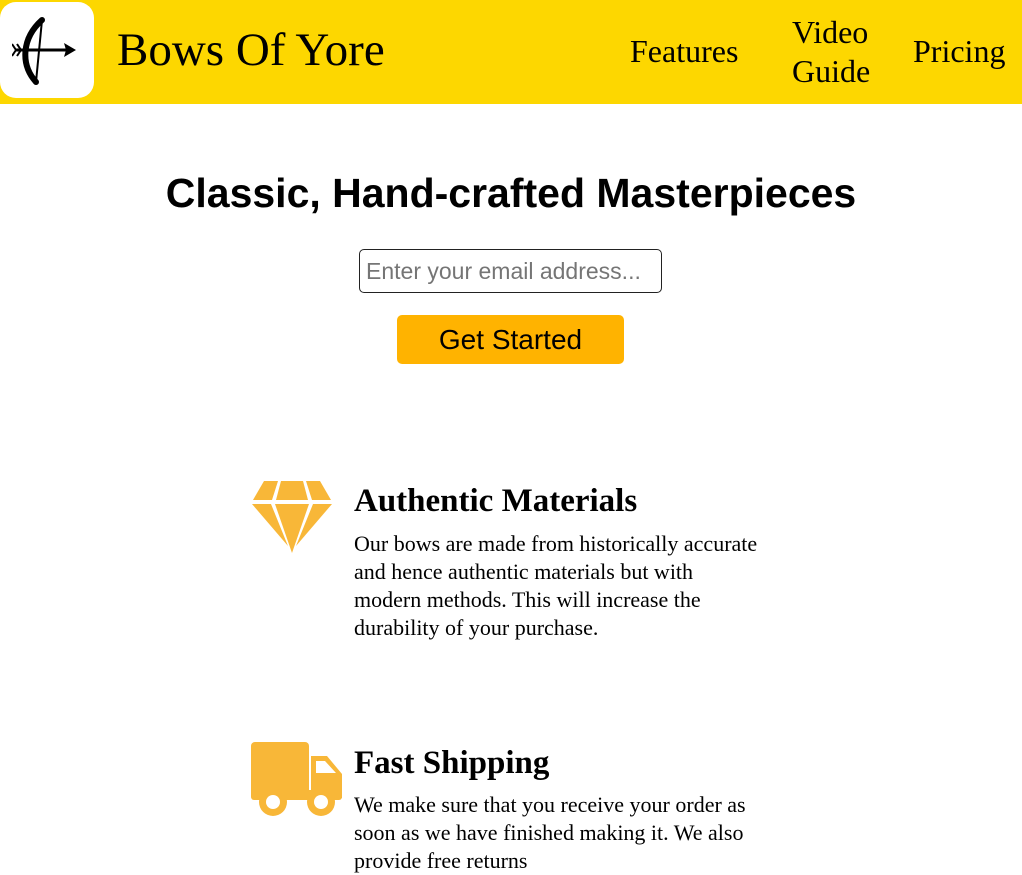 This screenshot has width=1022, height=875. Describe the element at coordinates (510, 339) in the screenshot. I see `get-started-button: Get Started` at that location.